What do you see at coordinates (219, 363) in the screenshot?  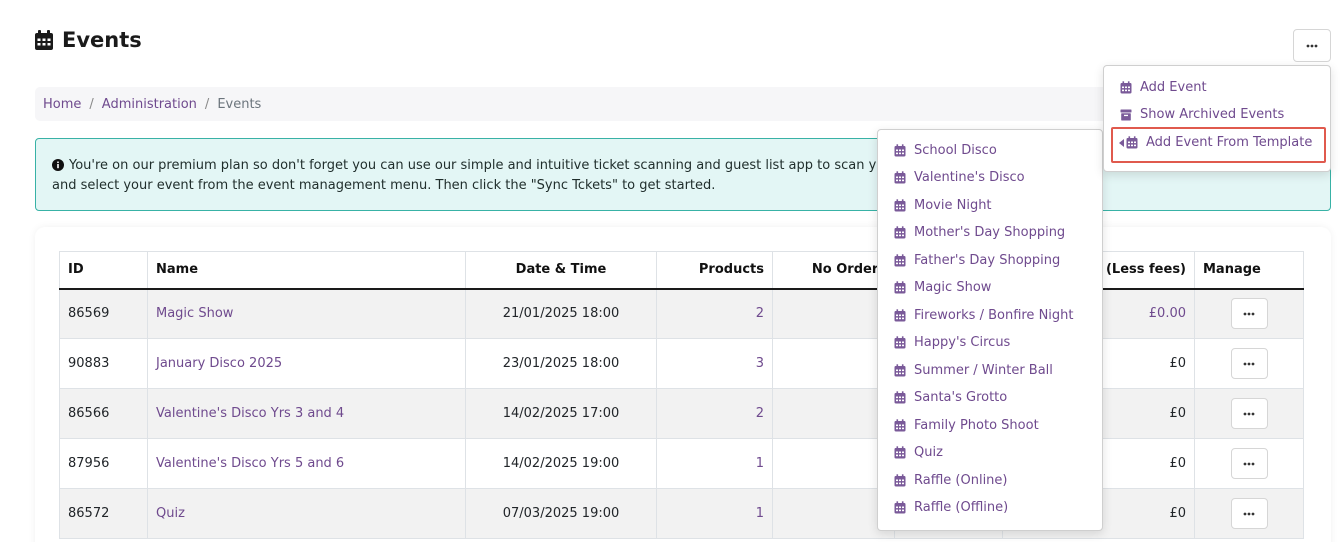 I see `event-name-link: January Disco 2025` at bounding box center [219, 363].